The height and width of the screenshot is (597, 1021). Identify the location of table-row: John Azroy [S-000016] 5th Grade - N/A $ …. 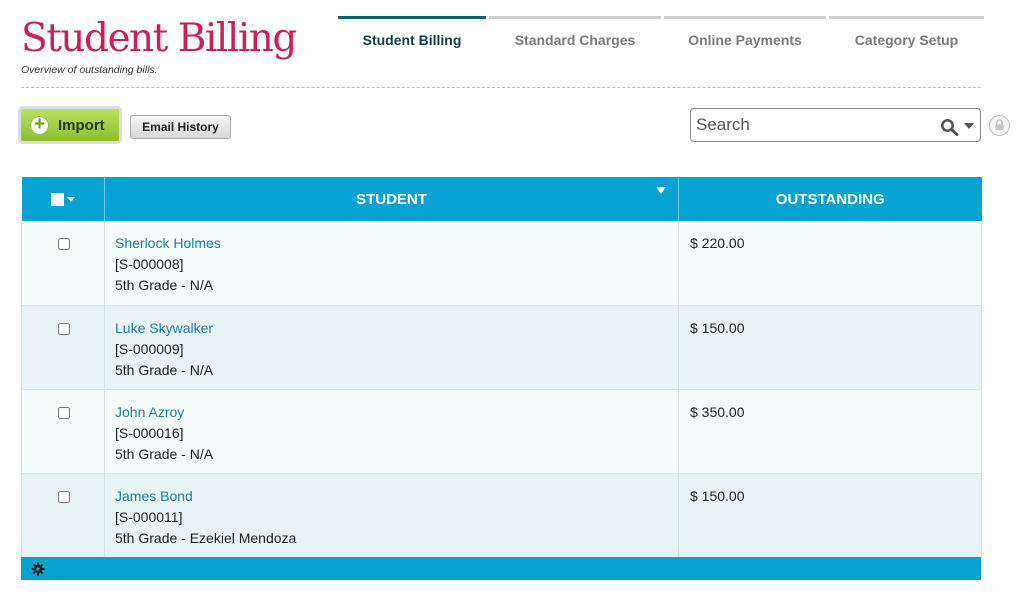
(501, 431).